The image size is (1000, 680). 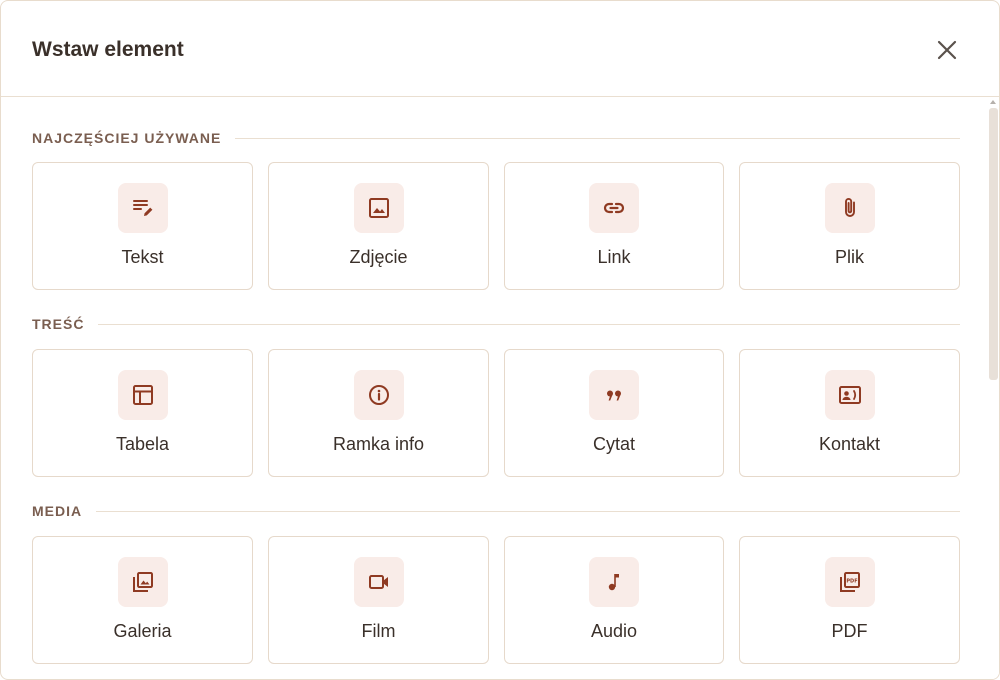 I want to click on tile-label: Cytat, so click(x=613, y=444).